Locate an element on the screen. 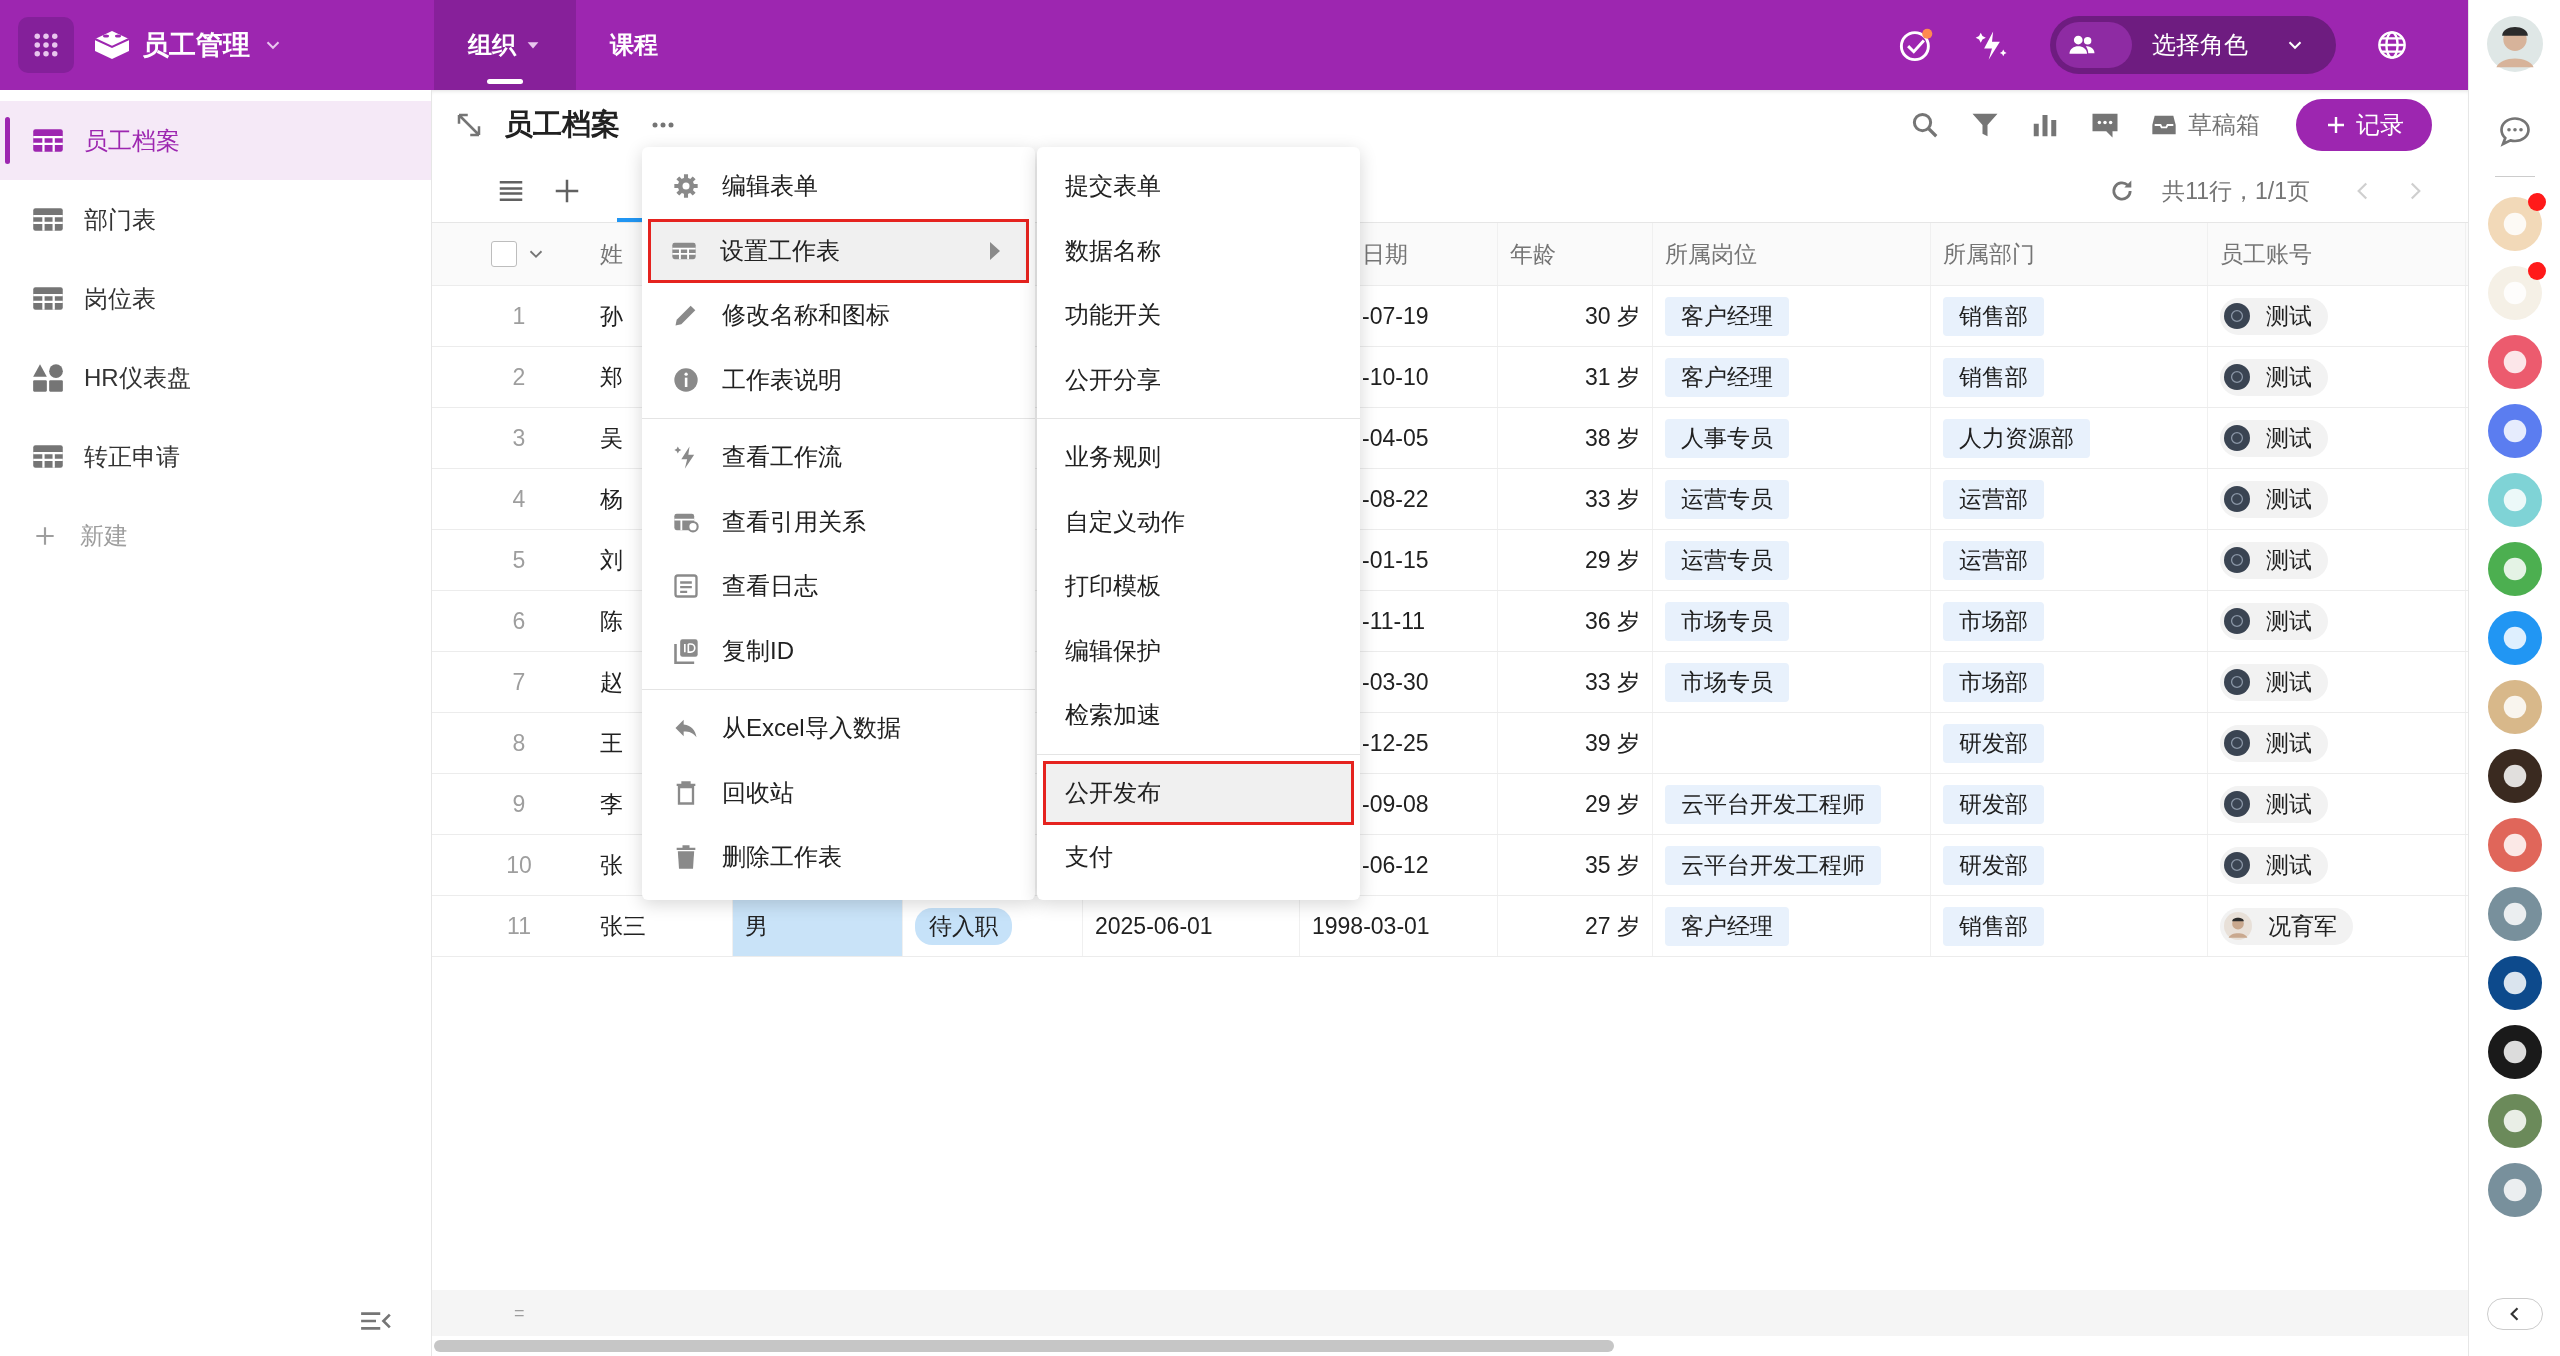 The image size is (2560, 1356). role-selector: 选择角色 is located at coordinates (2193, 45).